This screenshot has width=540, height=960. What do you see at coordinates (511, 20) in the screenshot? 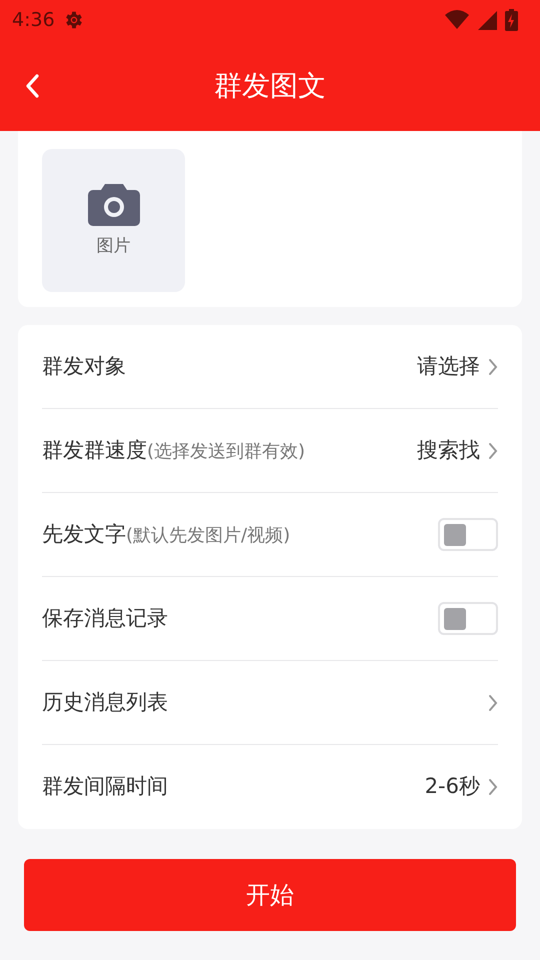
I see `battery-icon` at bounding box center [511, 20].